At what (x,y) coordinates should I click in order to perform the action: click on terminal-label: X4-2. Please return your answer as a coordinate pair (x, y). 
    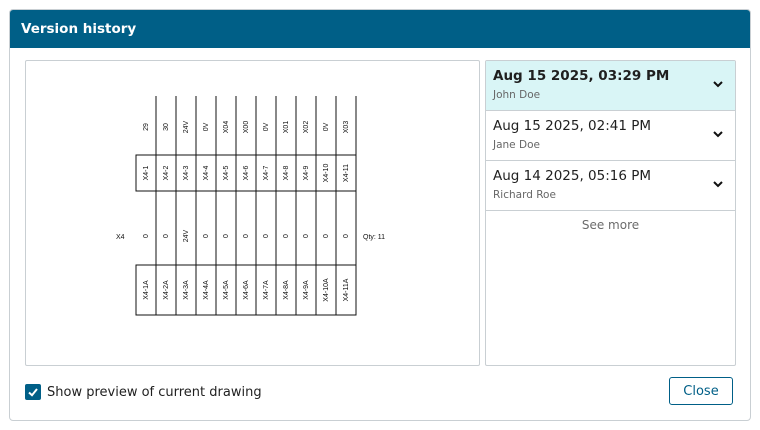
    Looking at the image, I should click on (166, 173).